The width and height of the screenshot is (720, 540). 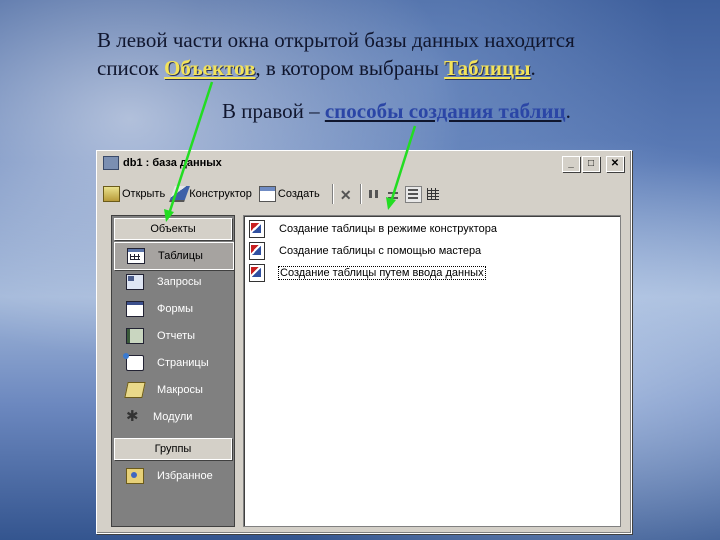 I want to click on favorites-icon, so click(x=135, y=476).